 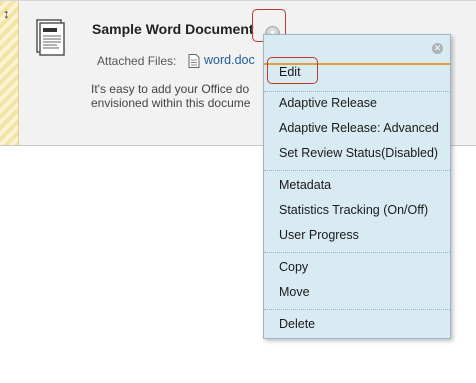 I want to click on menu-item-copy: Copy, so click(x=293, y=267).